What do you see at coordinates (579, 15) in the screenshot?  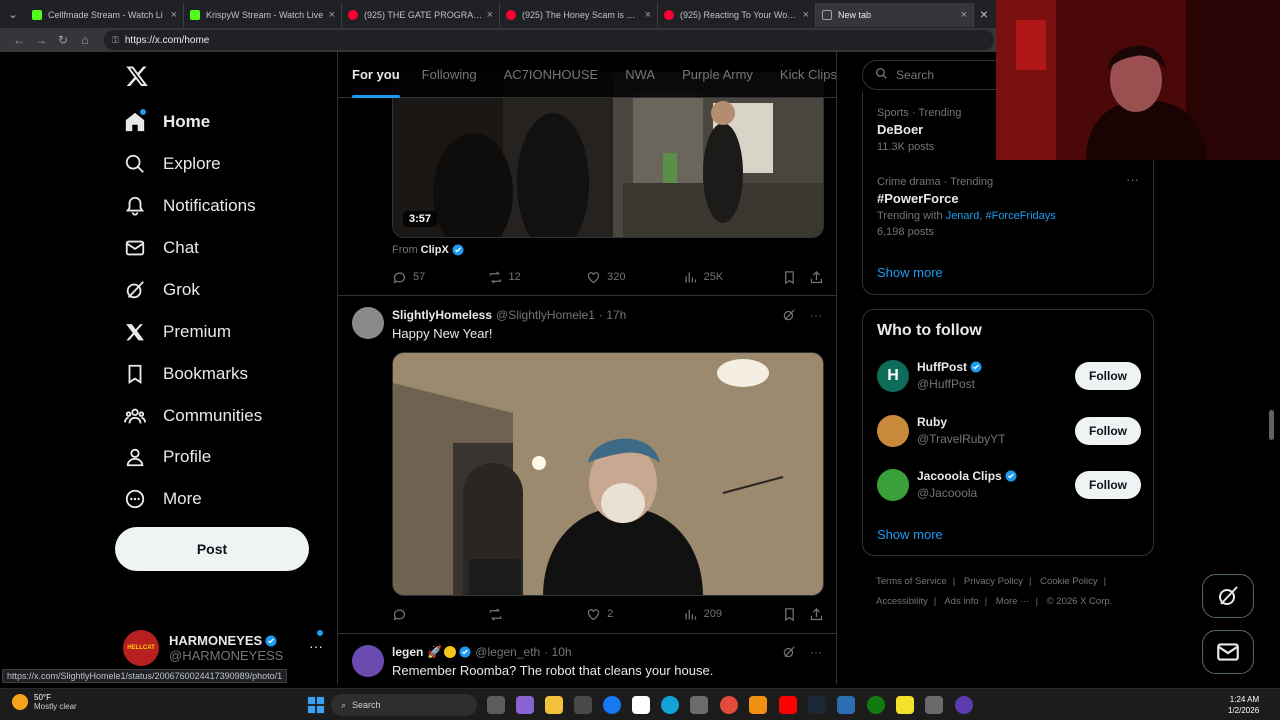 I see `browser-tab: (925) The Honey Scam is Worse Th ×` at bounding box center [579, 15].